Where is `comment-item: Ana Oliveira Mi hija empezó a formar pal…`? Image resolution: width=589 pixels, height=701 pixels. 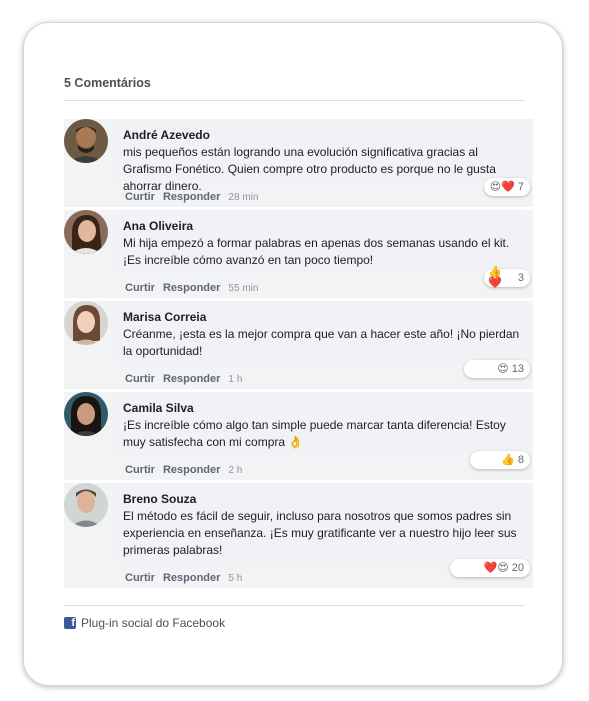 comment-item: Ana Oliveira Mi hija empezó a formar pal… is located at coordinates (298, 254).